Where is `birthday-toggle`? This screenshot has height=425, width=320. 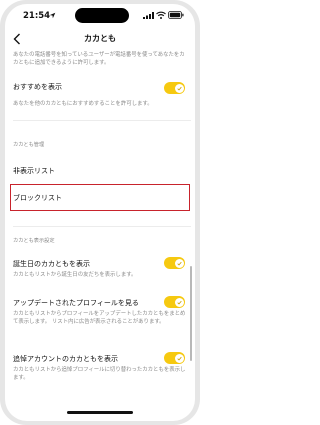
birthday-toggle is located at coordinates (174, 263).